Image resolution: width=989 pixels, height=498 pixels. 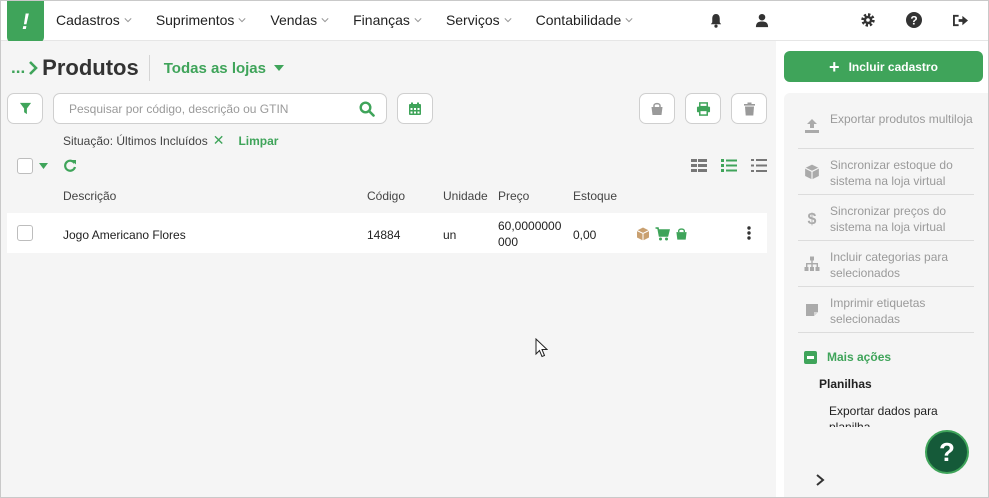 What do you see at coordinates (219, 140) in the screenshot?
I see `remove-filter-icon: ✕` at bounding box center [219, 140].